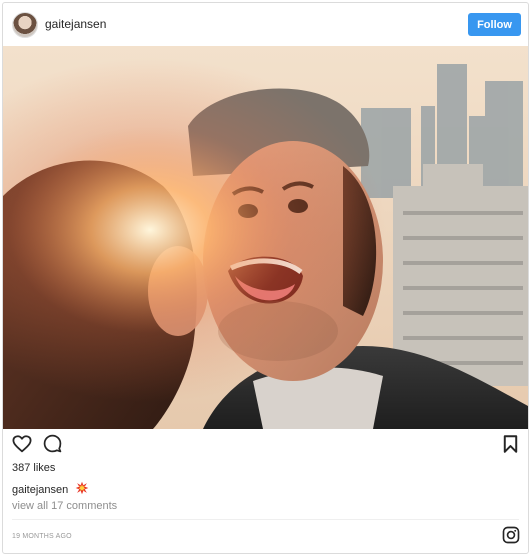 This screenshot has width=532, height=557. Describe the element at coordinates (52, 443) in the screenshot. I see `comment-icon` at that location.